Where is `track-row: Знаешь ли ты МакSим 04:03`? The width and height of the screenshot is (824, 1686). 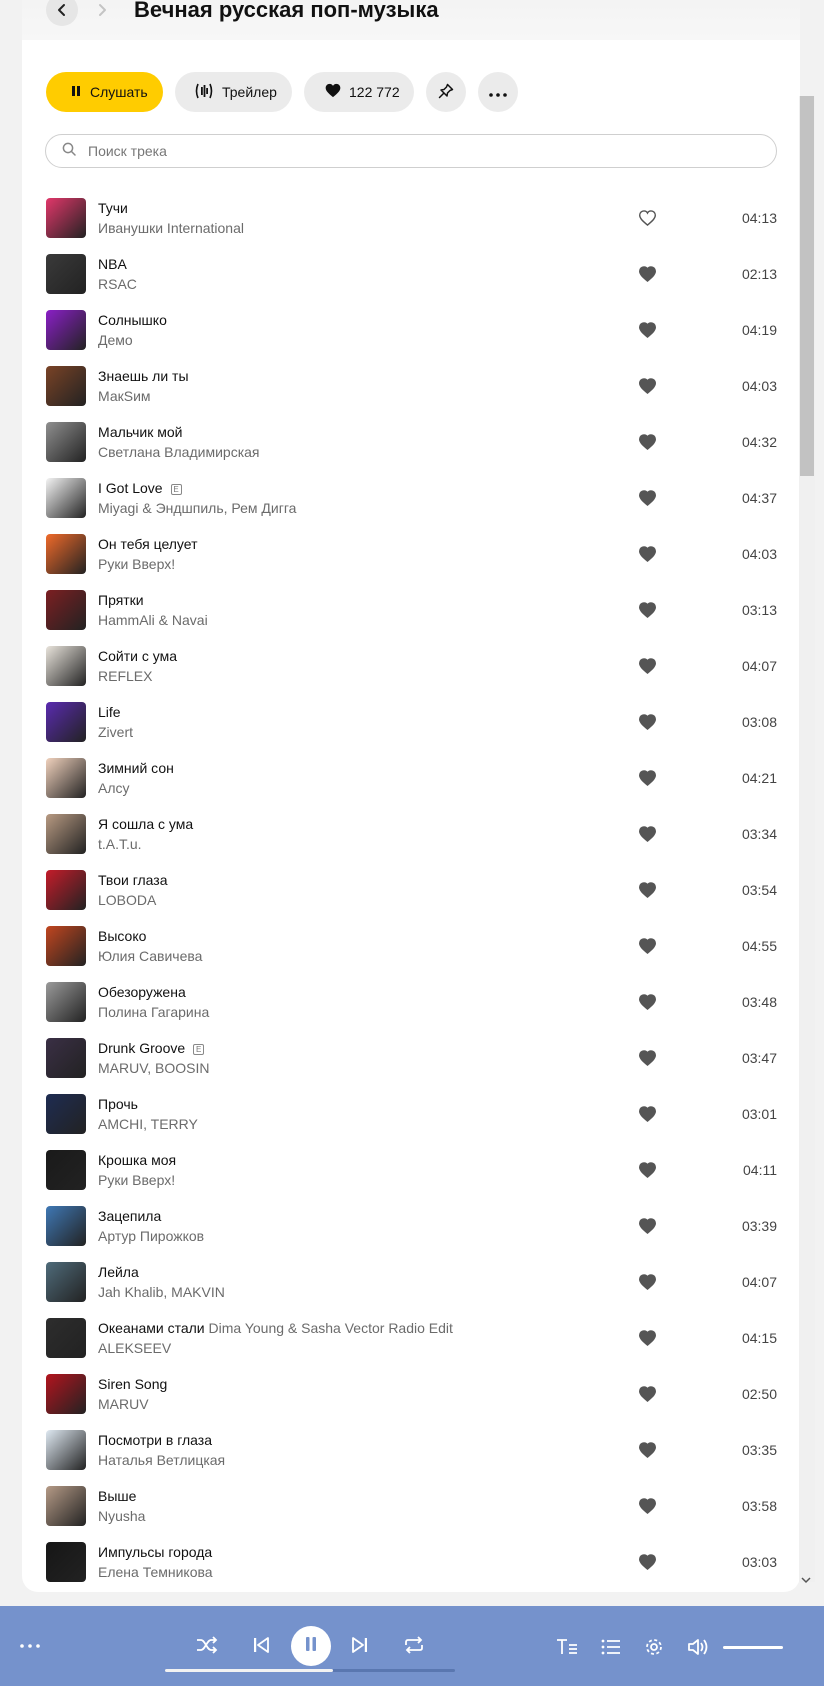 track-row: Знаешь ли ты МакSим 04:03 is located at coordinates (411, 387).